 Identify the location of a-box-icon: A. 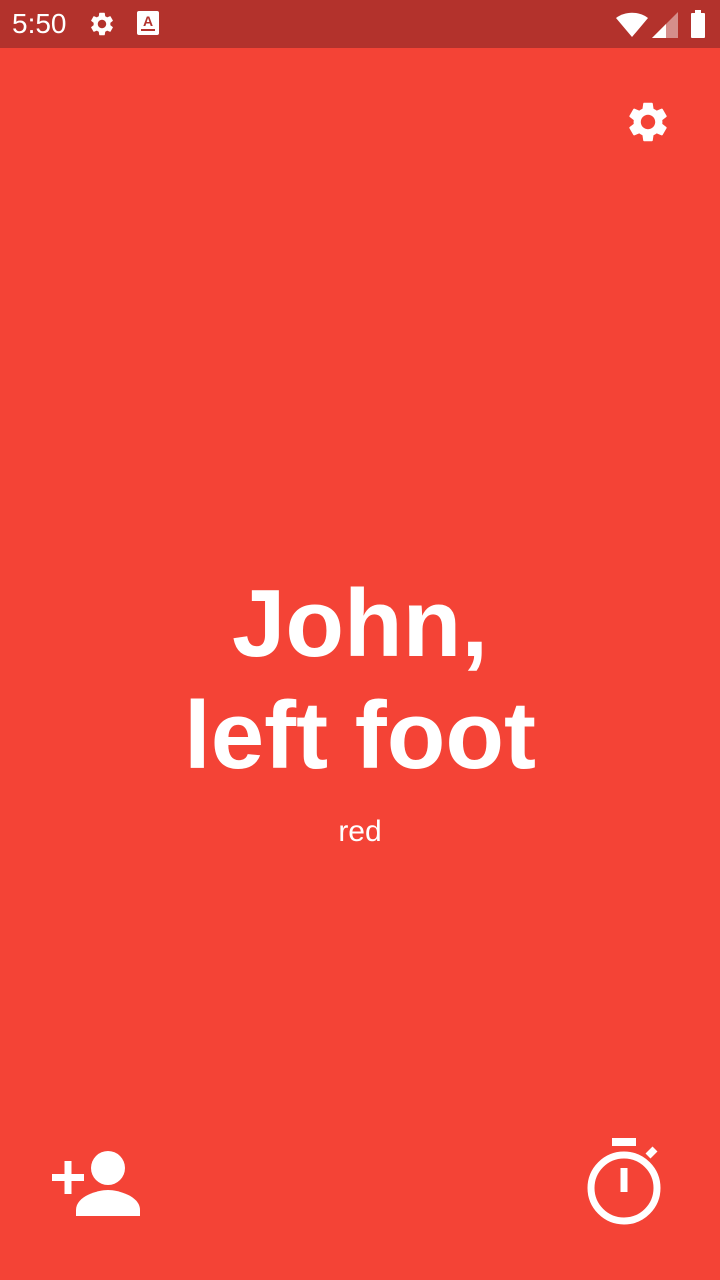
(148, 26).